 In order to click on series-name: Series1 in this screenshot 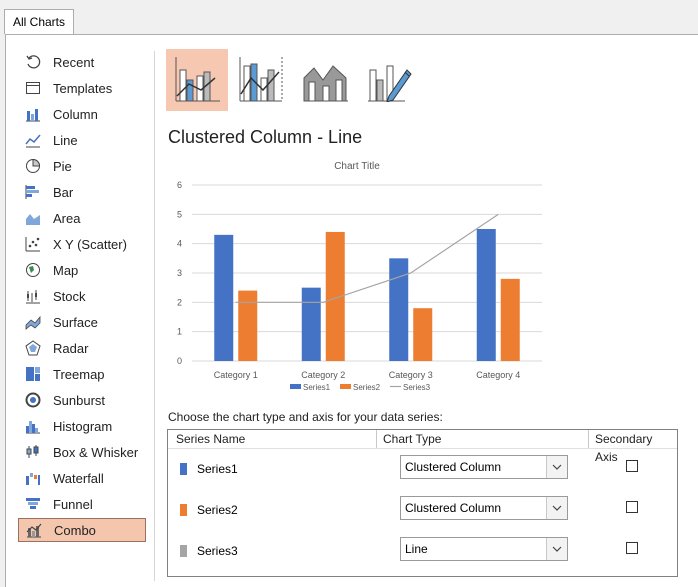, I will do `click(217, 469)`.